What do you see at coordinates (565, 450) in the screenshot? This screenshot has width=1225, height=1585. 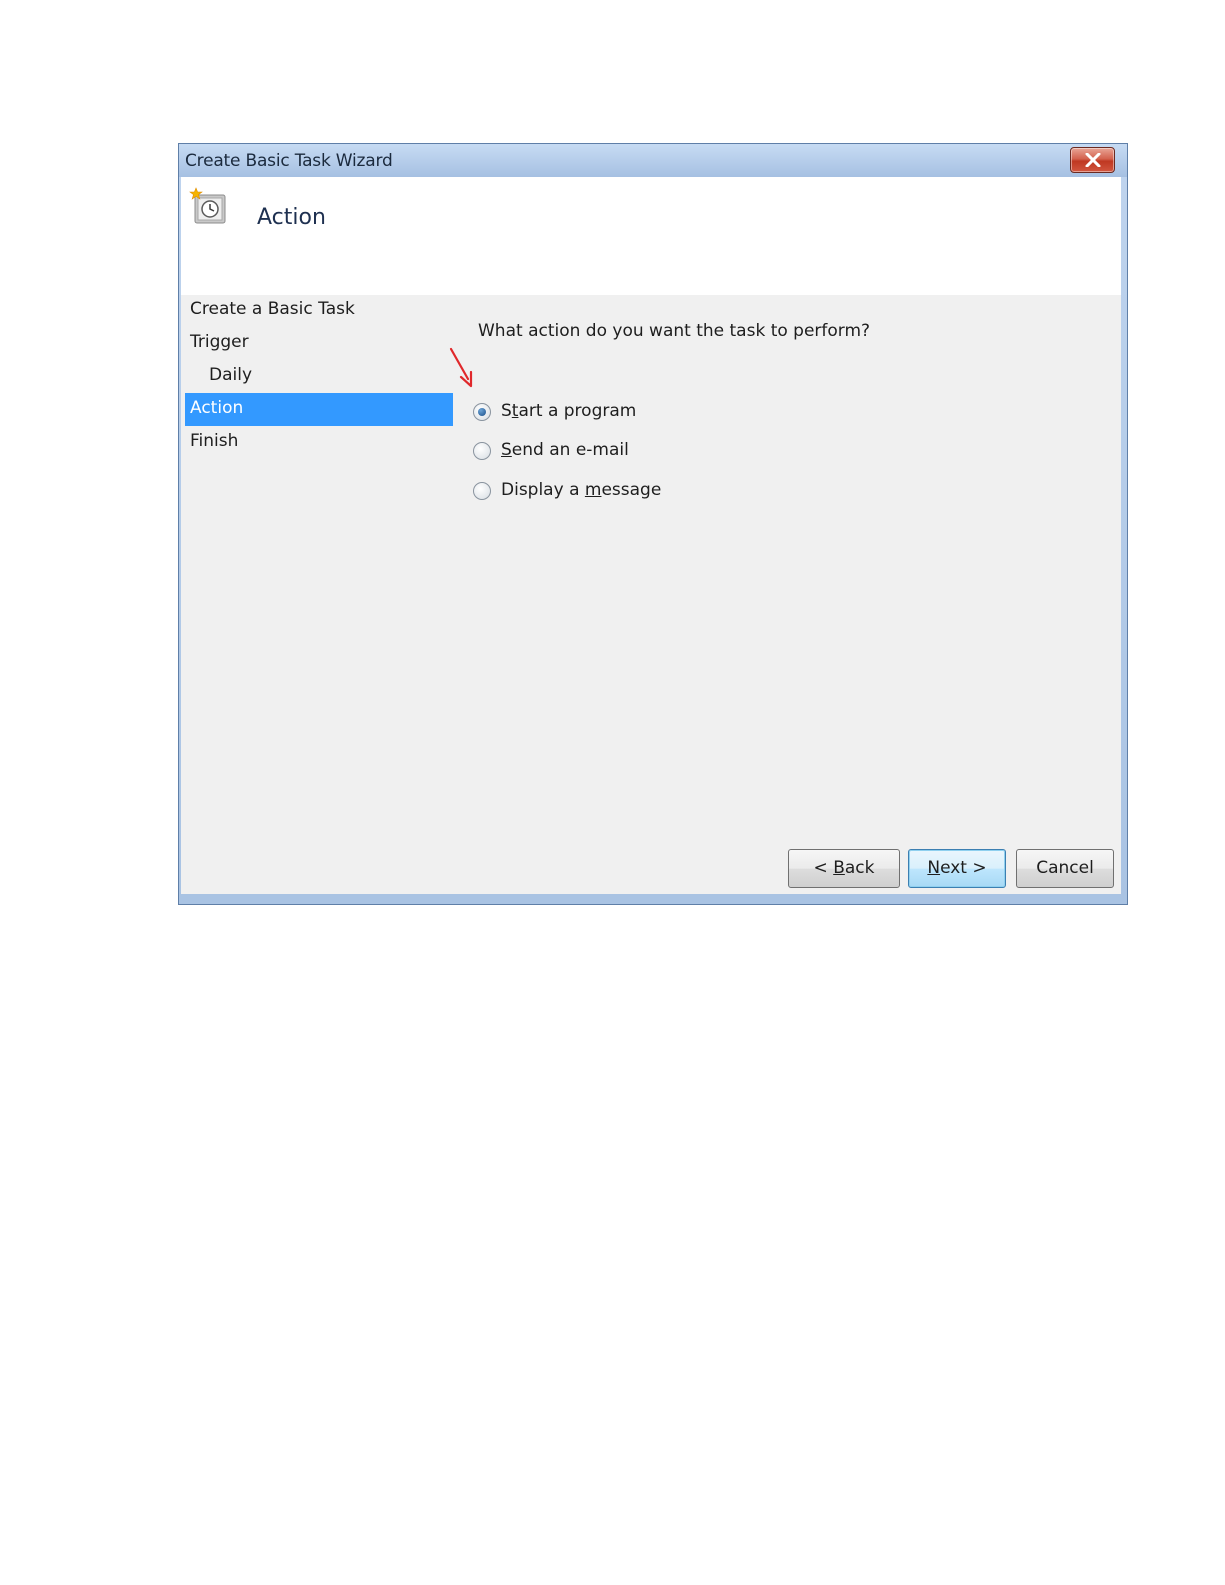 I see `radio-label-send-an-email: Send an e-mail` at bounding box center [565, 450].